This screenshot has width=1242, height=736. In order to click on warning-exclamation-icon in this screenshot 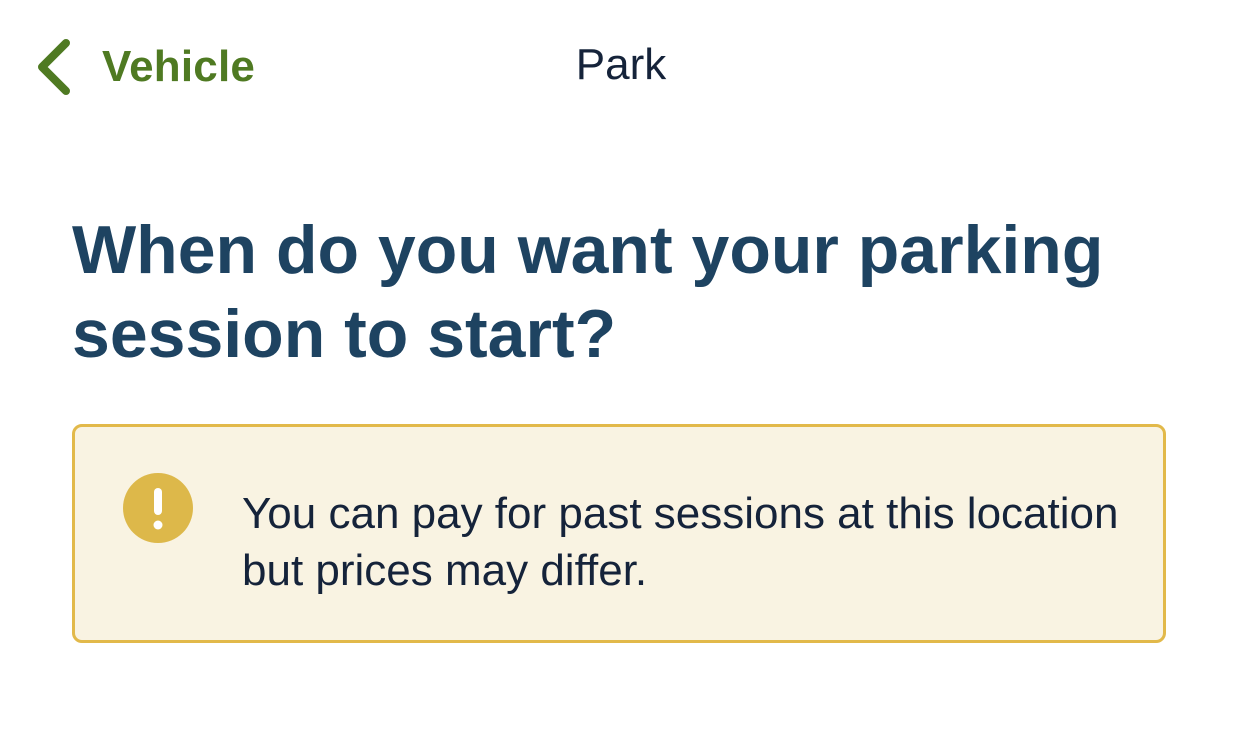, I will do `click(158, 508)`.